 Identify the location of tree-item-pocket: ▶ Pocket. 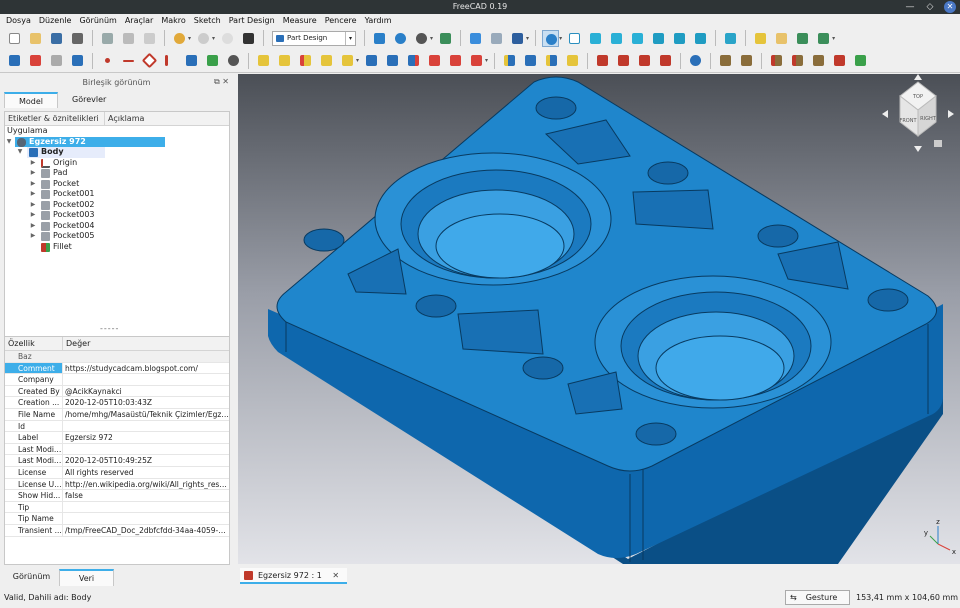
(117, 184).